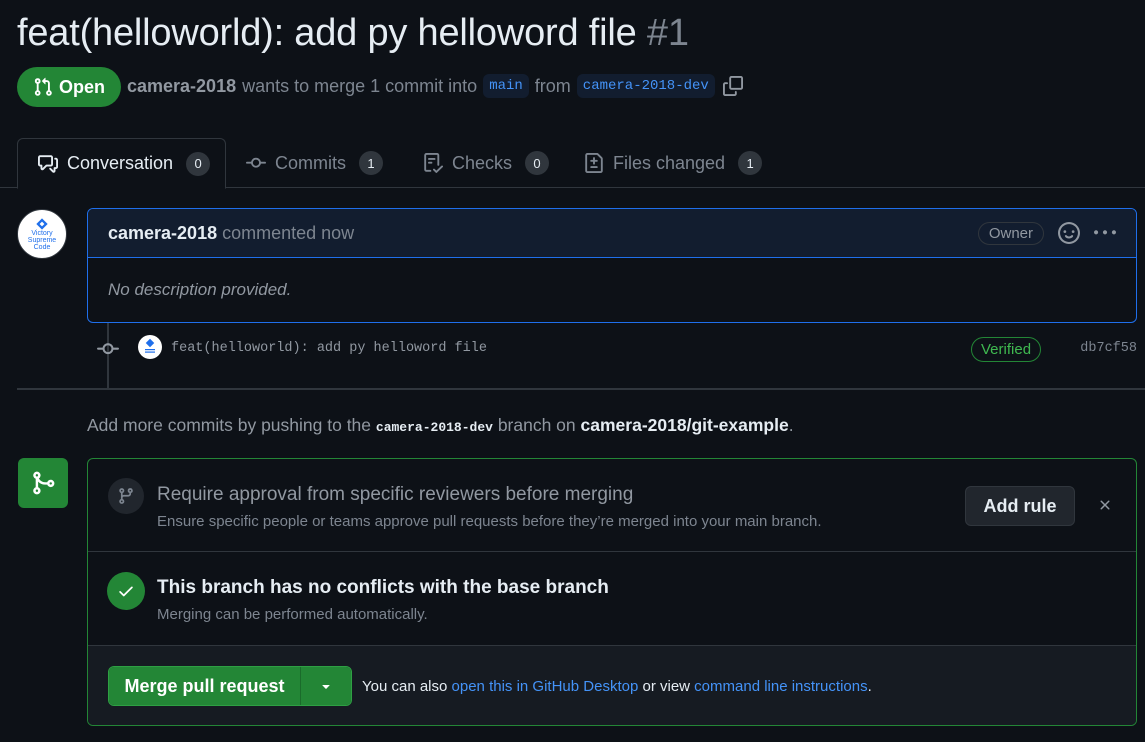 The height and width of the screenshot is (742, 1145). What do you see at coordinates (42, 223) in the screenshot?
I see `diamond-logo-icon` at bounding box center [42, 223].